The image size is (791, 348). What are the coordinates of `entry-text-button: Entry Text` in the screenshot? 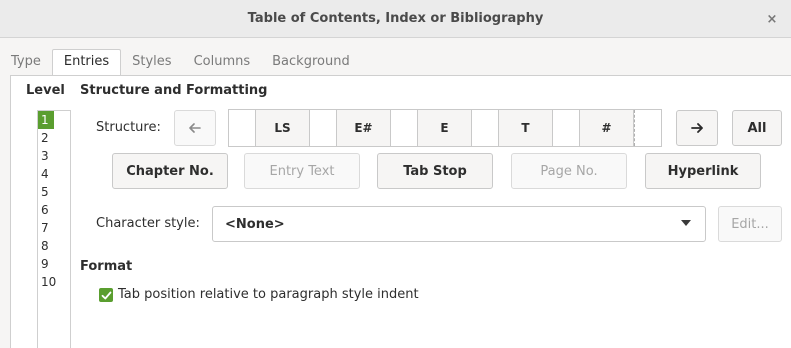 It's located at (302, 171).